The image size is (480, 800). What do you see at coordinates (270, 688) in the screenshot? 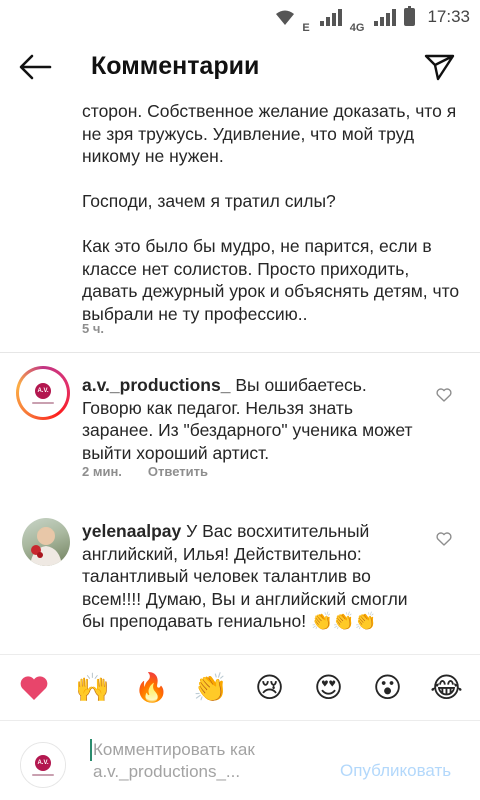
I see `crying-face-emoji: 😢` at bounding box center [270, 688].